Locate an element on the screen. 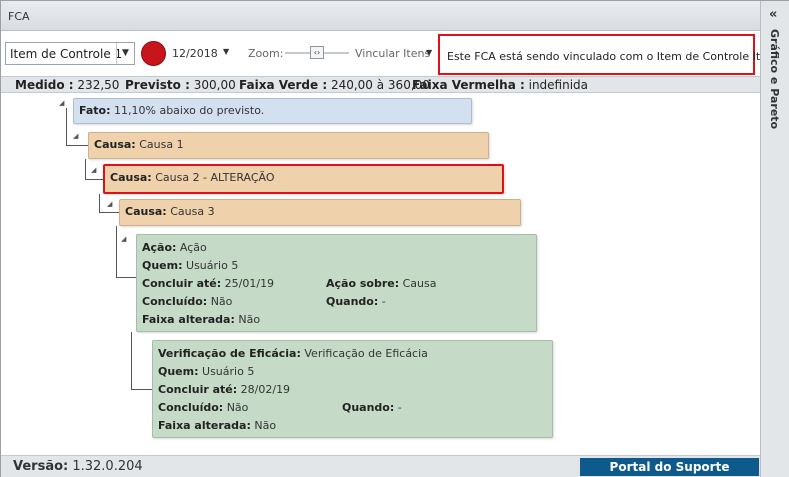 This screenshot has width=789, height=477. link-items-button: Vincular Itens is located at coordinates (392, 53).